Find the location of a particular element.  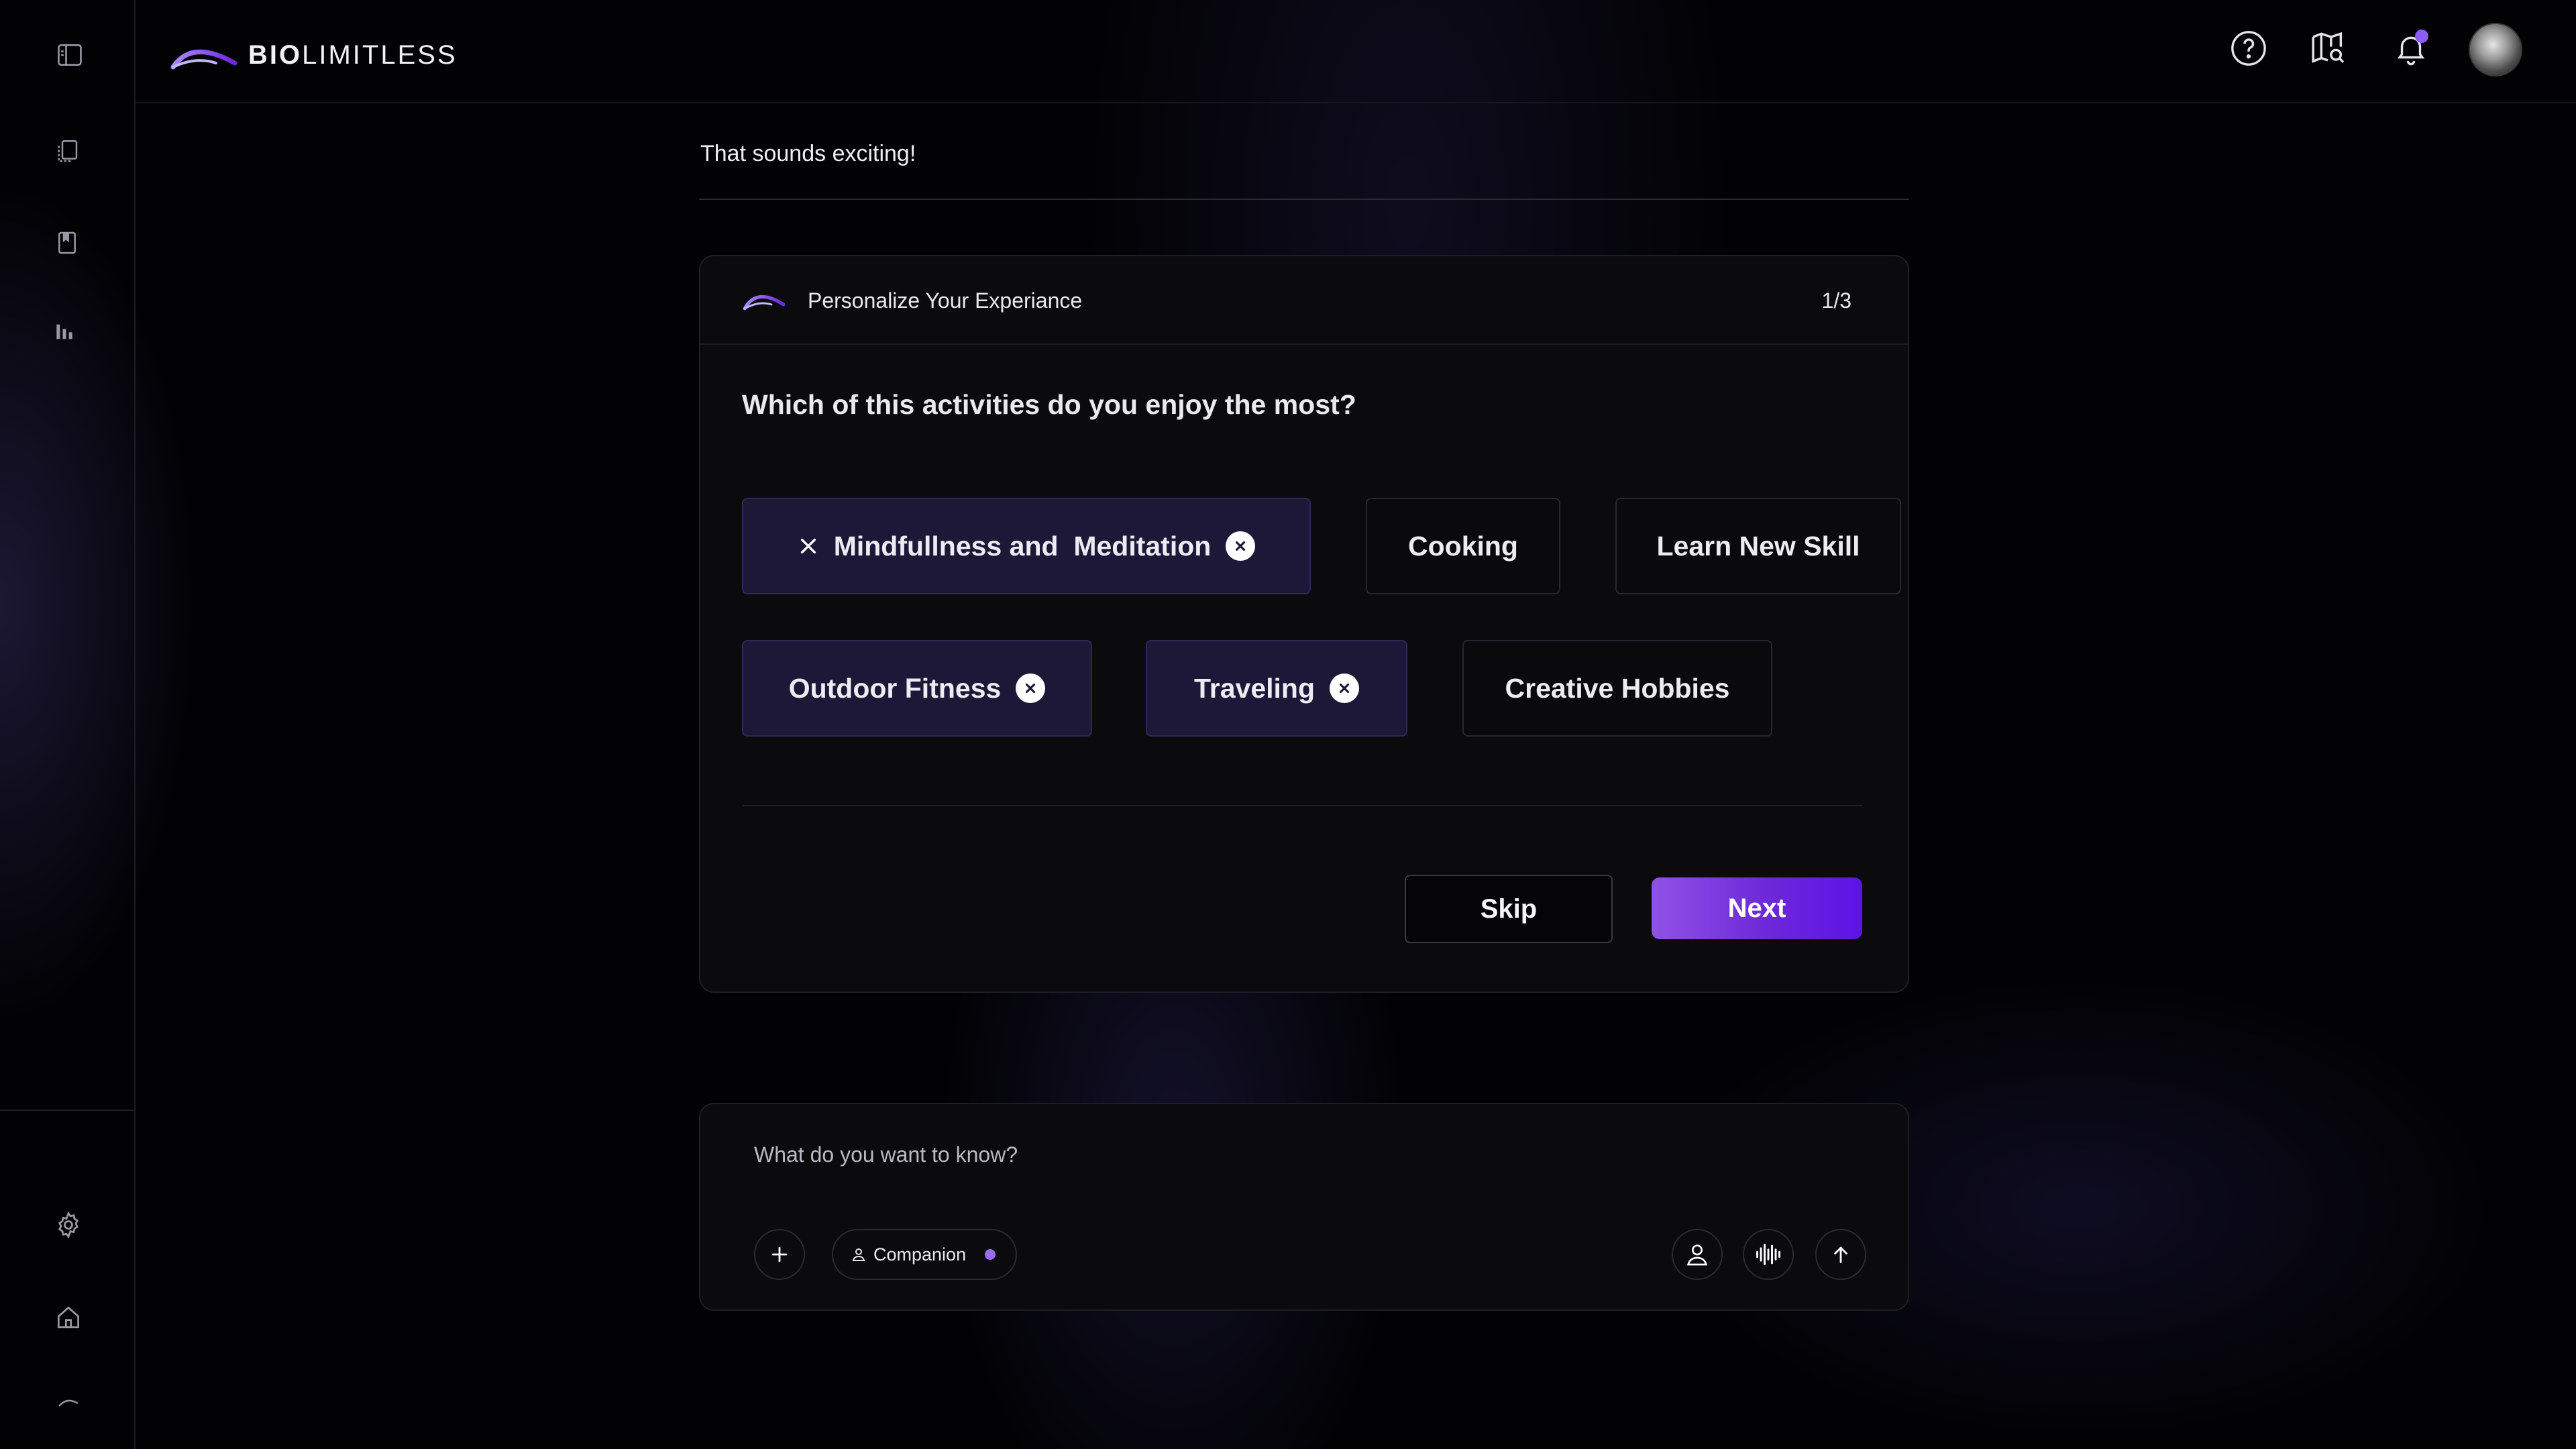

option-label: Mindfullness and Meditation is located at coordinates (1022, 545).